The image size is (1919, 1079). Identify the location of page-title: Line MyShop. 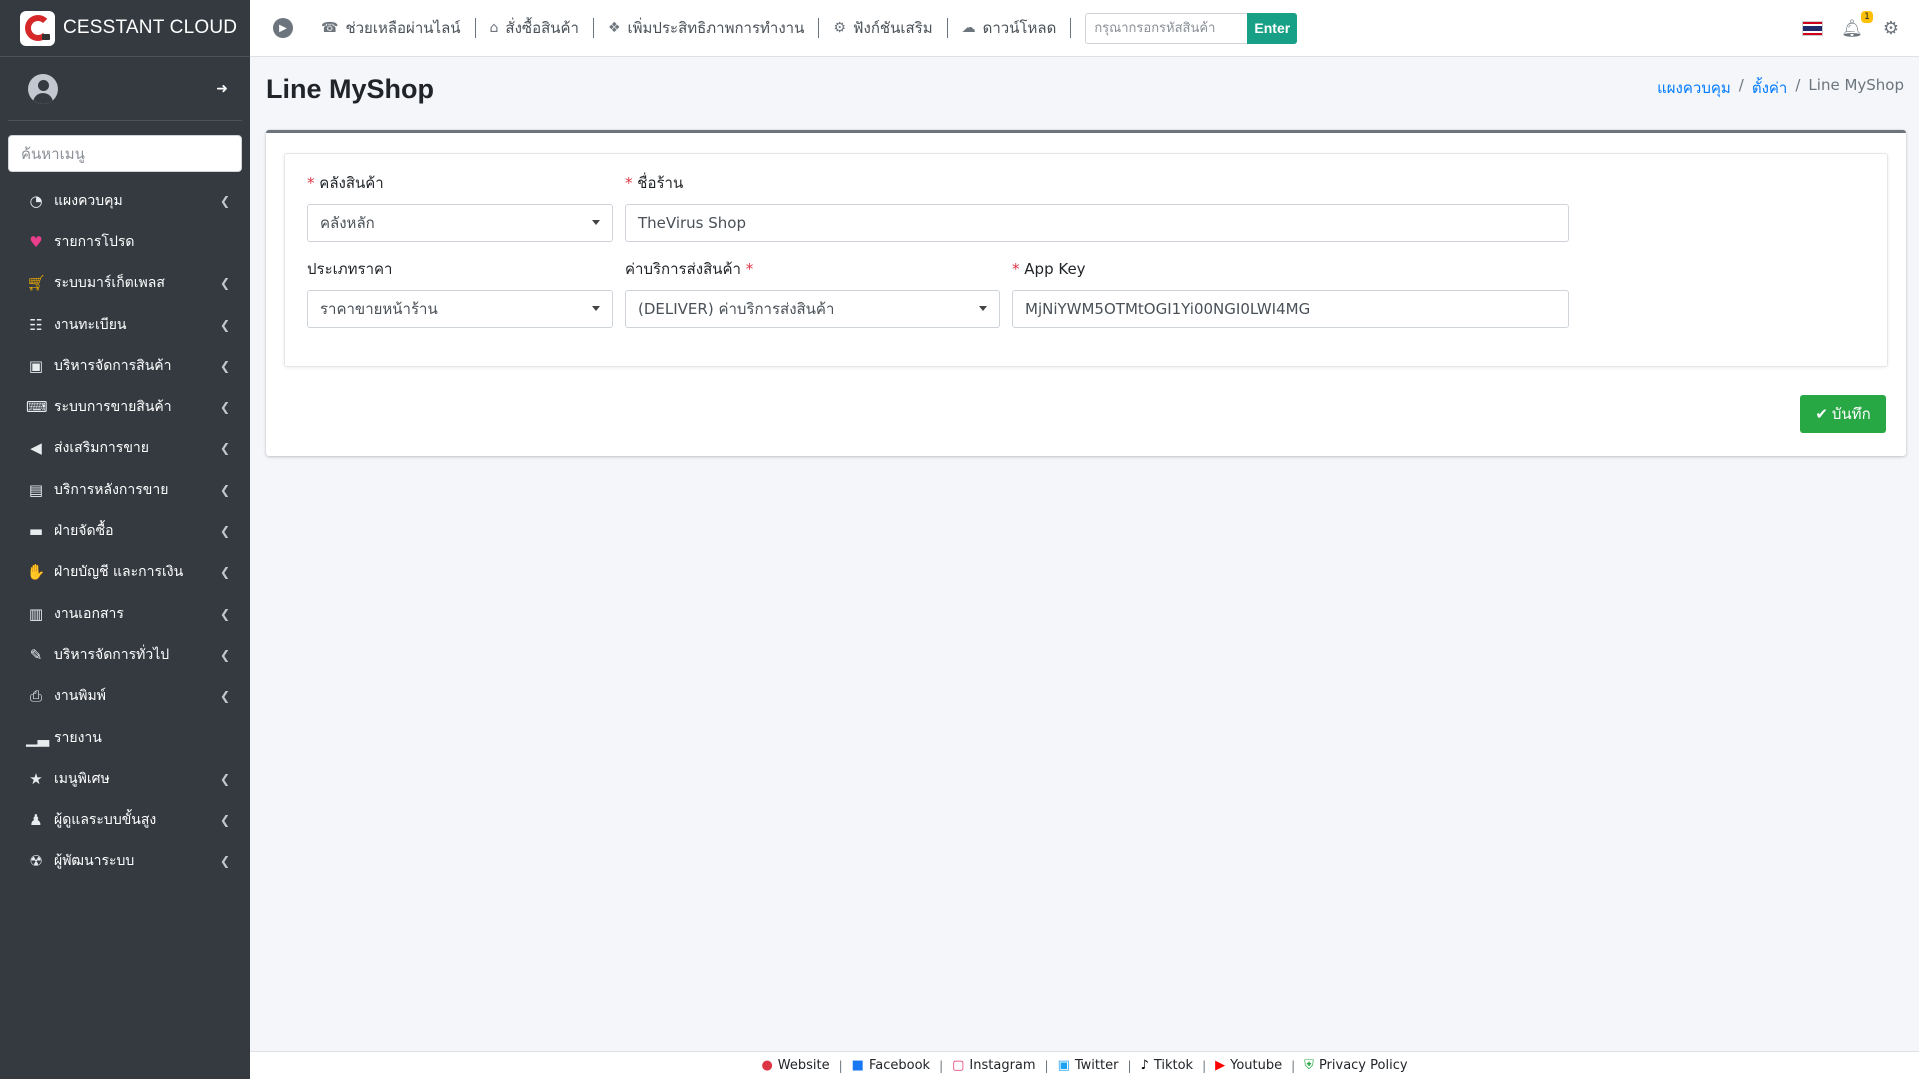
(350, 89).